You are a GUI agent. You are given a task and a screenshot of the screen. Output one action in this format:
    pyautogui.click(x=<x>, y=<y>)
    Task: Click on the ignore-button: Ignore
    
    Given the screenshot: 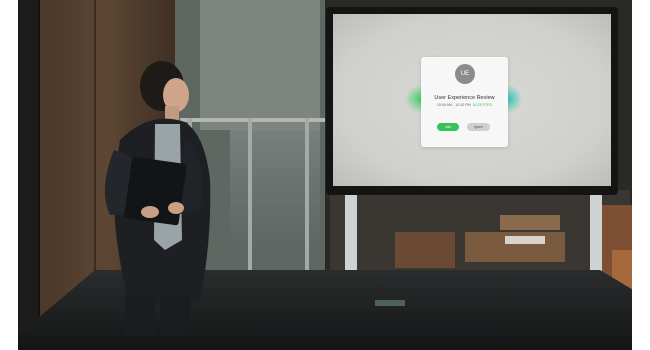 What is the action you would take?
    pyautogui.click(x=478, y=127)
    